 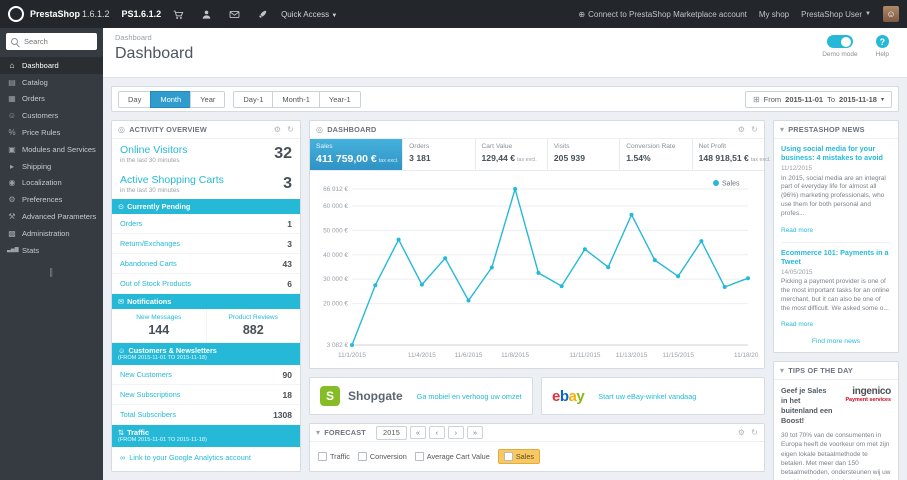 I want to click on ingenico-logo: ingenico Payment services, so click(x=865, y=394).